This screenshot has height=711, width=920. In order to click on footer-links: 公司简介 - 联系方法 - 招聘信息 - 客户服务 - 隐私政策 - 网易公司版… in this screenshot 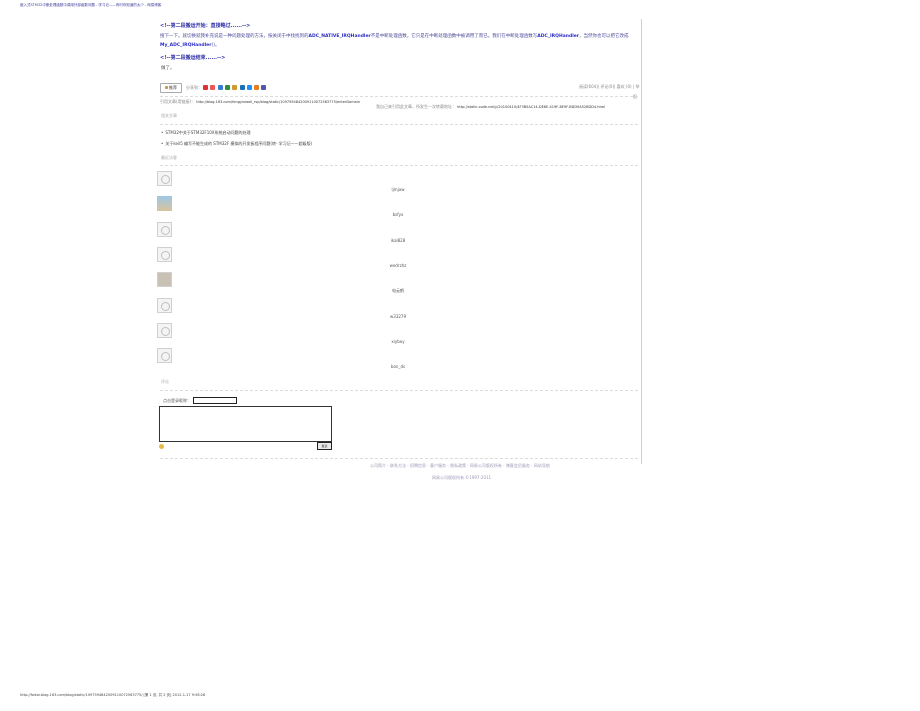, I will do `click(460, 466)`.